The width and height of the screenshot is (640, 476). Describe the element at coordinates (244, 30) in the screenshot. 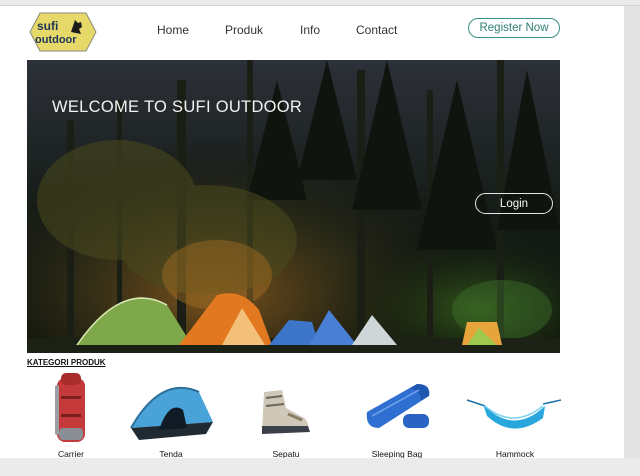

I see `nav-produk: Produk` at that location.